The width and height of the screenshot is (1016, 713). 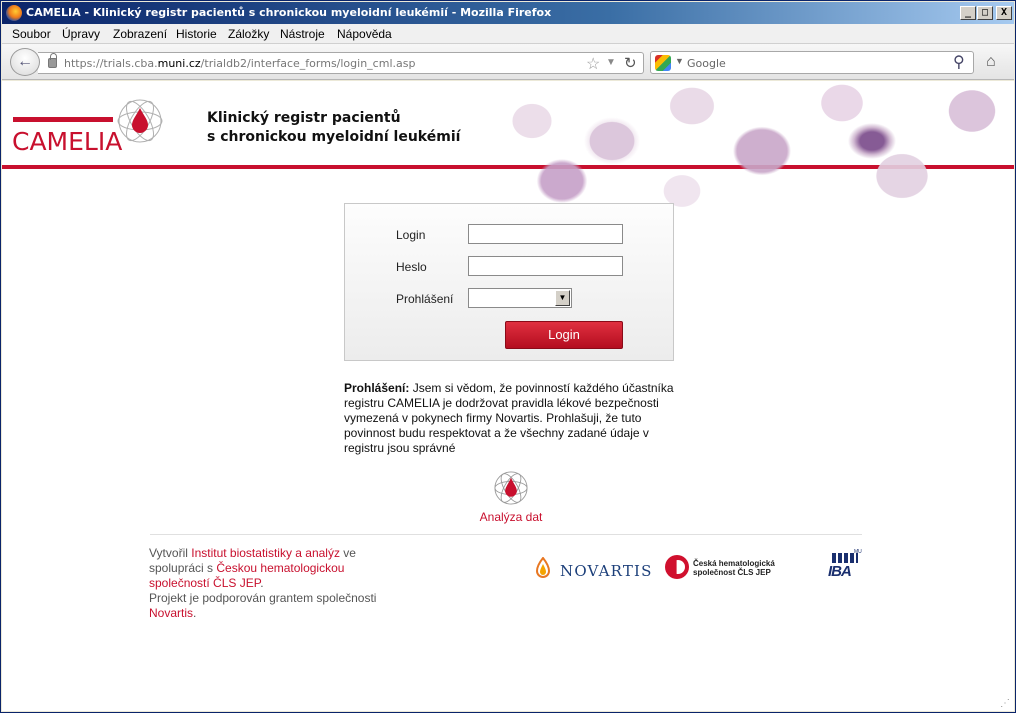 I want to click on camelia-logo: CAMELIA, so click(x=90, y=127).